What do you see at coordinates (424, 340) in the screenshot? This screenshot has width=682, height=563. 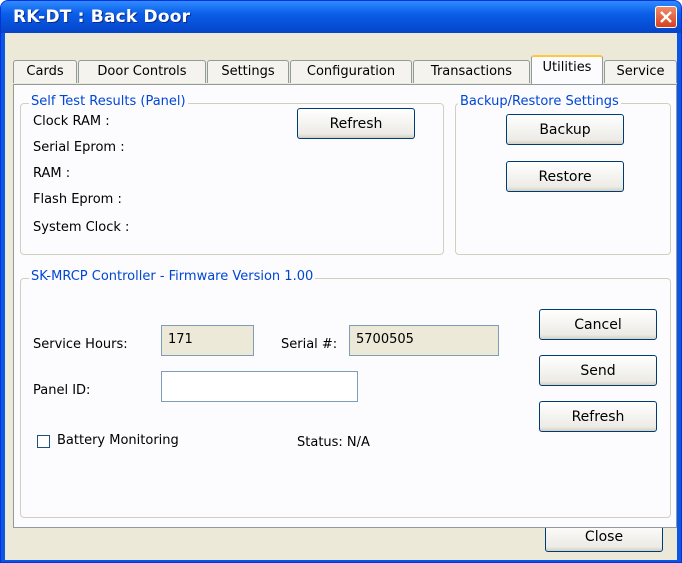 I see `serial-number-field: 5700505` at bounding box center [424, 340].